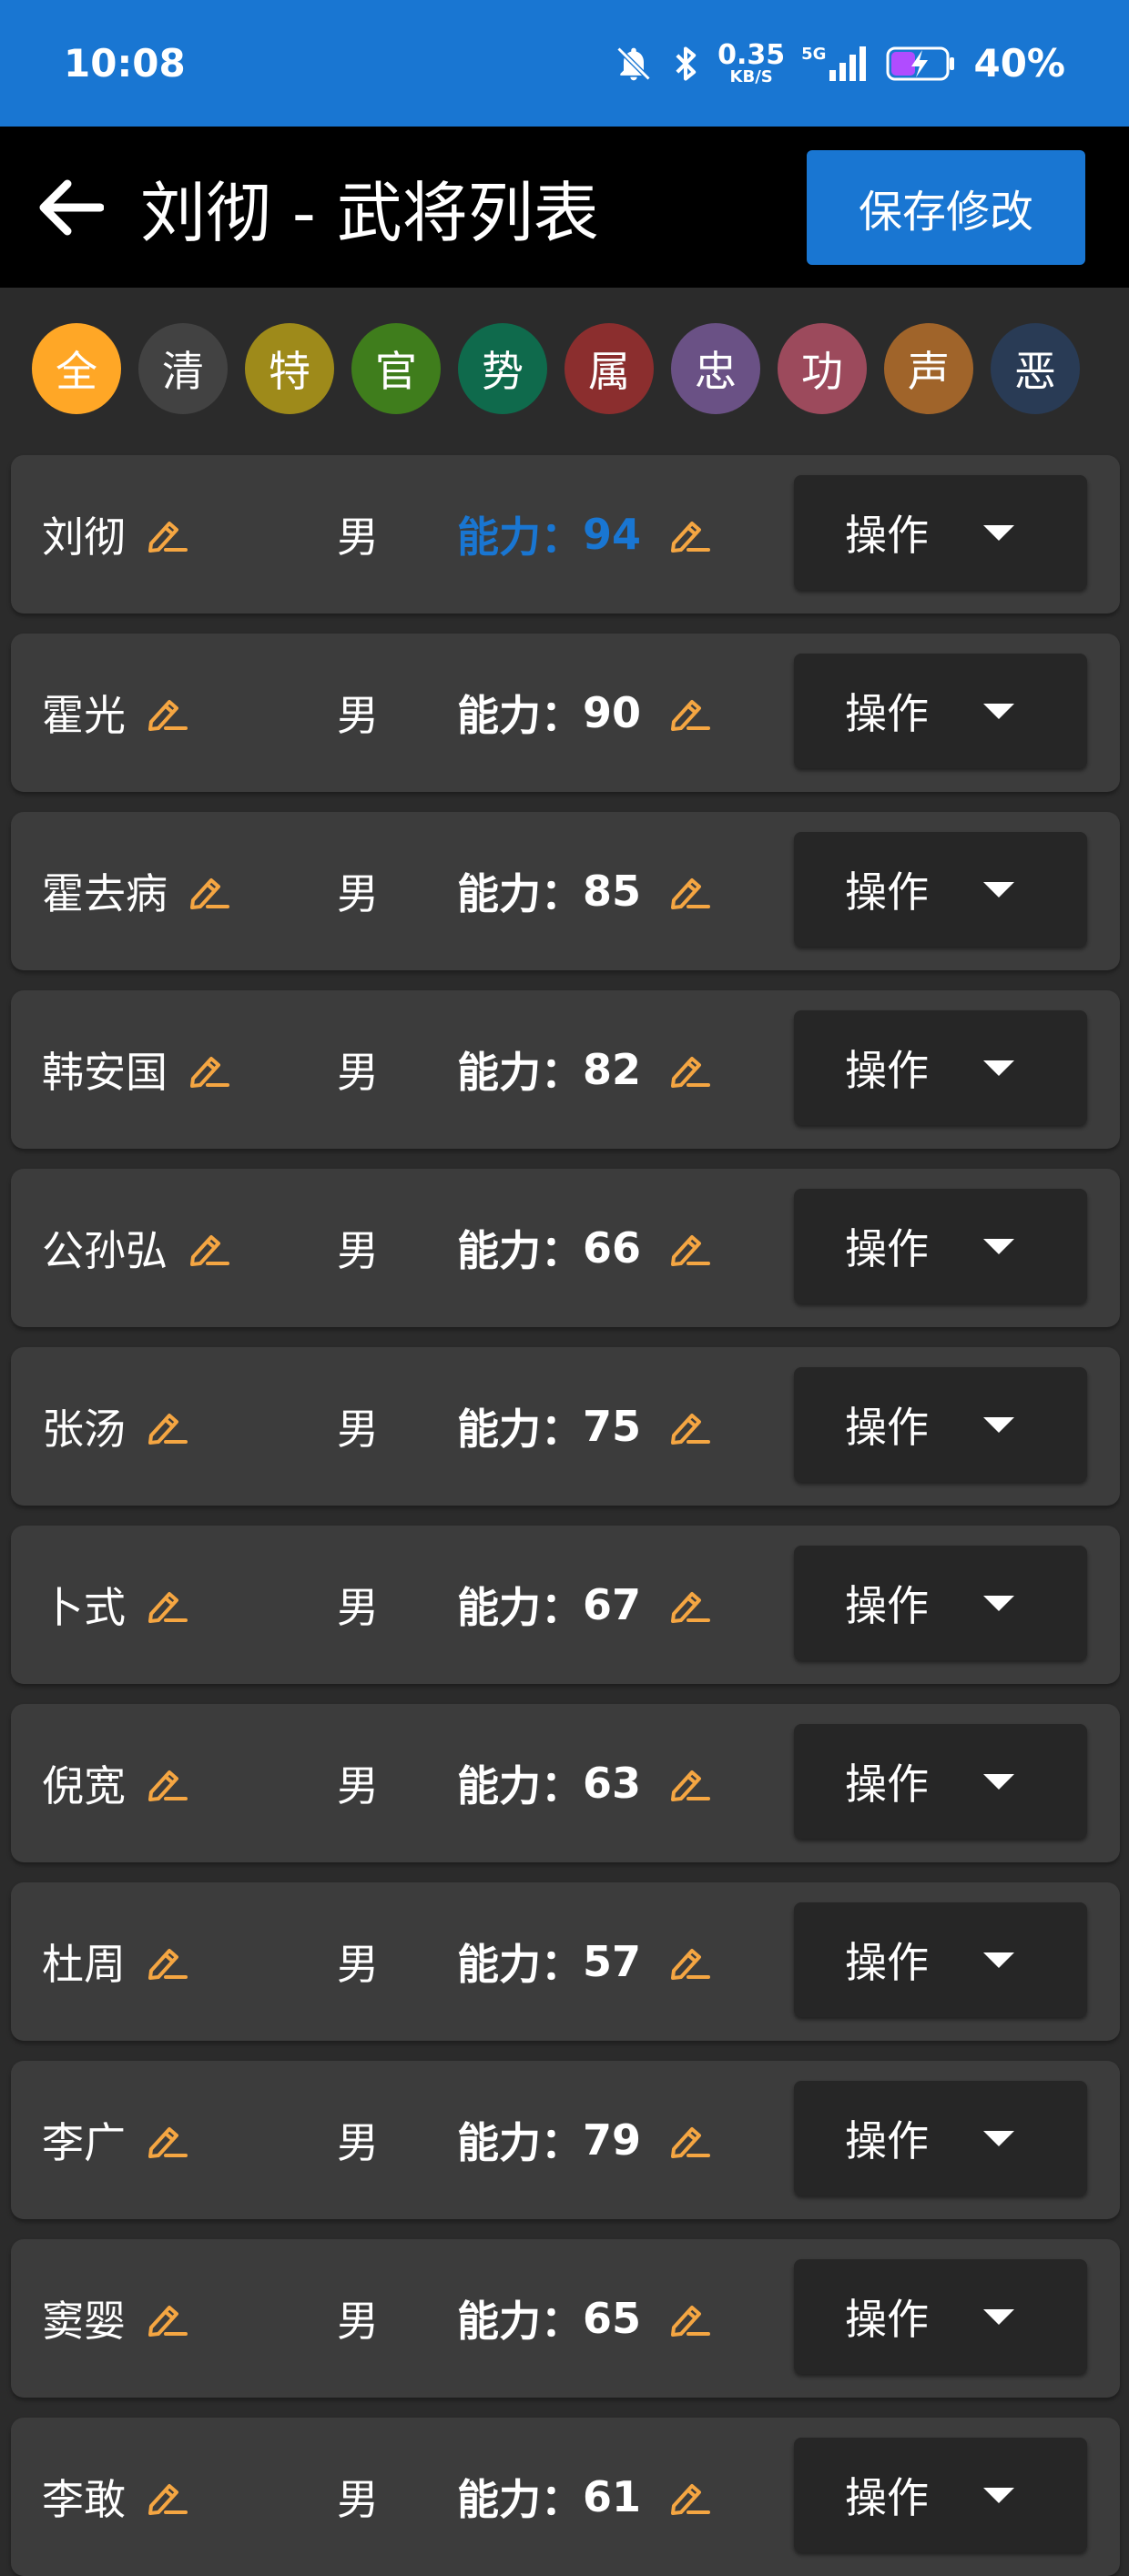  Describe the element at coordinates (84, 2321) in the screenshot. I see `general-name: 窦婴` at that location.